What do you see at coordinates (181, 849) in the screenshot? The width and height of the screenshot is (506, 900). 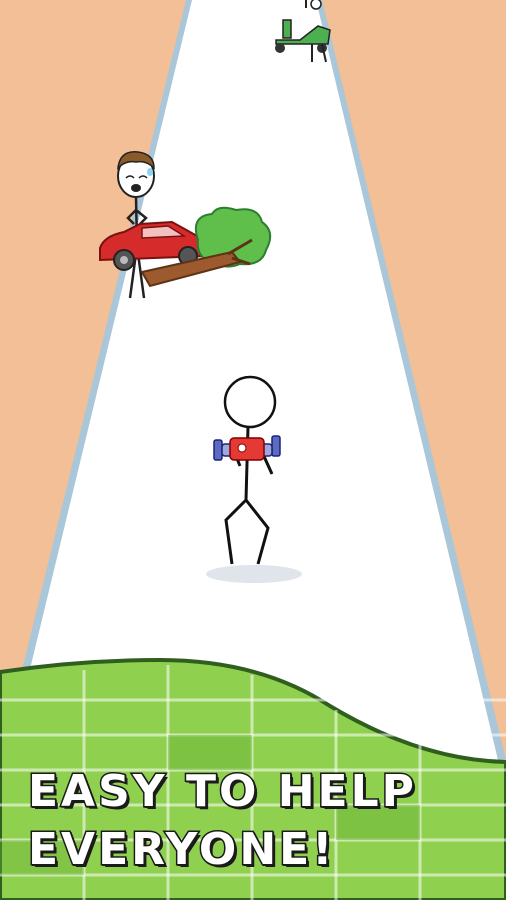 I see `caption-line-2: EVERYONE!` at bounding box center [181, 849].